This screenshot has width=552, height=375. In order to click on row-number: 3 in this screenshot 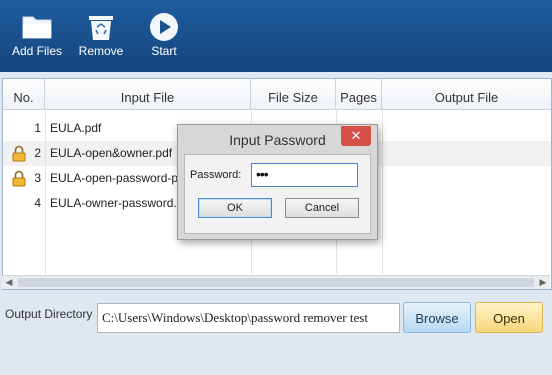, I will do `click(37, 178)`.